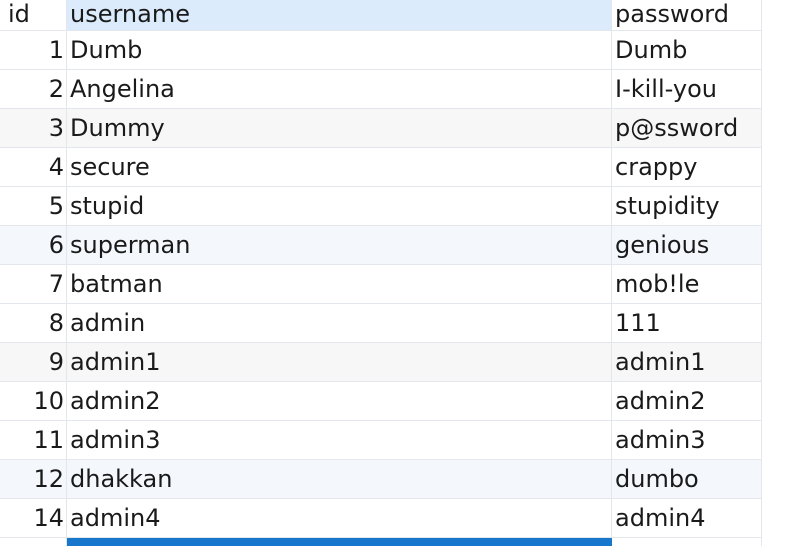 Image resolution: width=796 pixels, height=546 pixels. What do you see at coordinates (33, 542) in the screenshot?
I see `cell-id-empty` at bounding box center [33, 542].